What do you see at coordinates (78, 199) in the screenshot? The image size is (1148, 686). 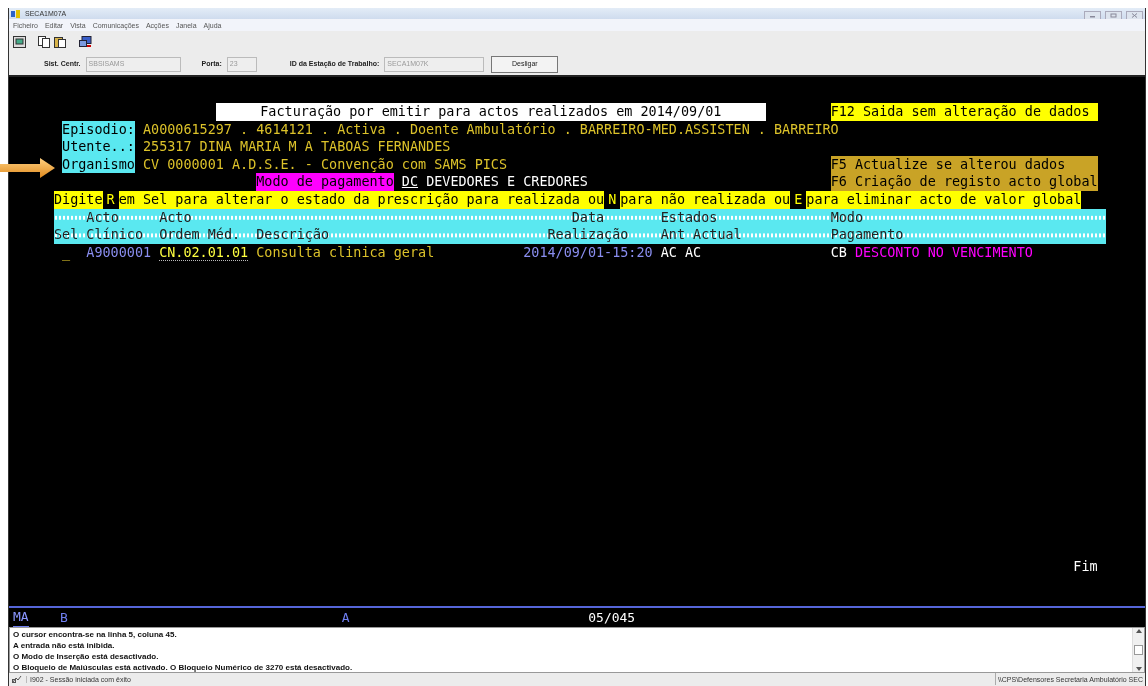 I see `instruction-text: Digite` at bounding box center [78, 199].